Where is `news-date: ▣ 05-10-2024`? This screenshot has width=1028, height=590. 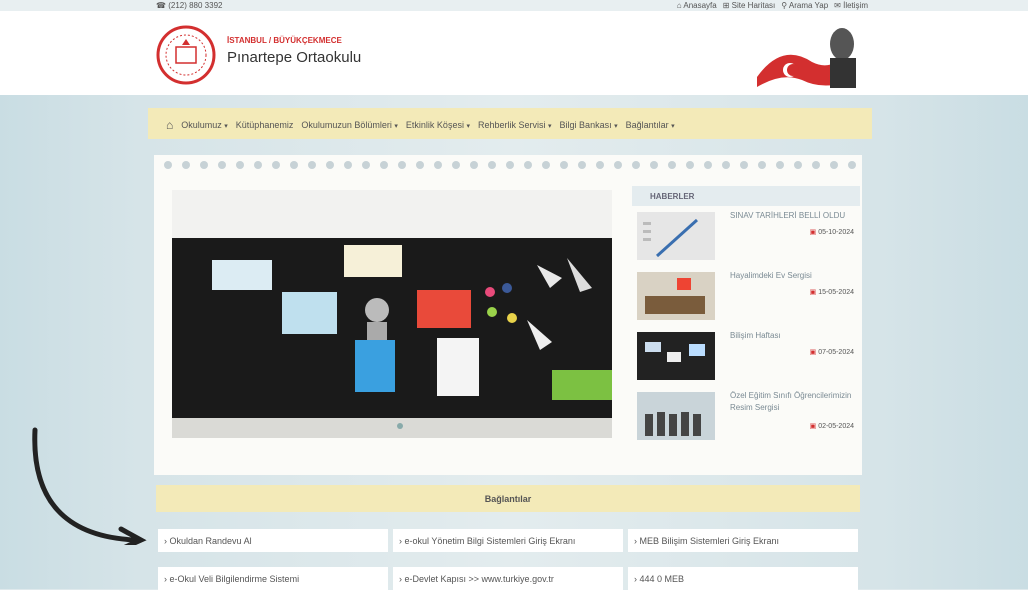 news-date: ▣ 05-10-2024 is located at coordinates (831, 232).